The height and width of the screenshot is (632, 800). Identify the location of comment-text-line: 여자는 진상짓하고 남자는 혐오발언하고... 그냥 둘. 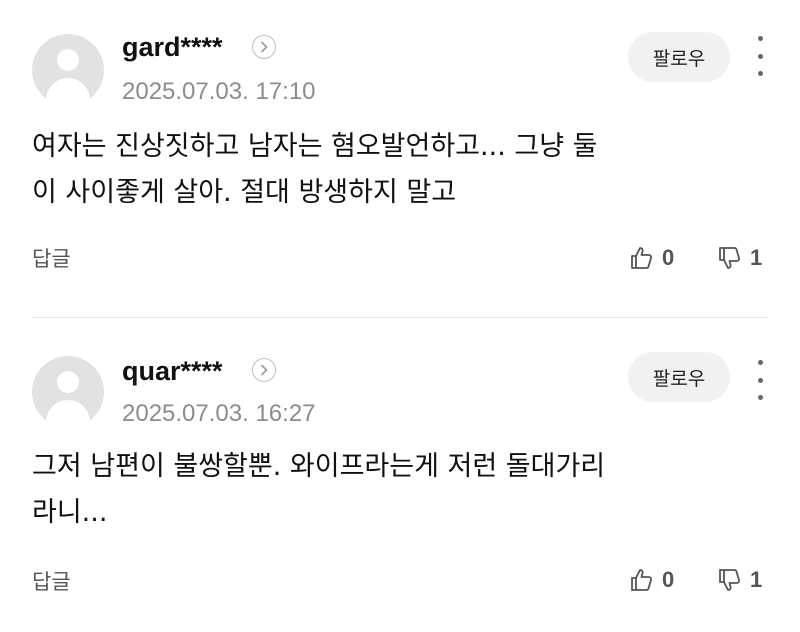
(315, 146).